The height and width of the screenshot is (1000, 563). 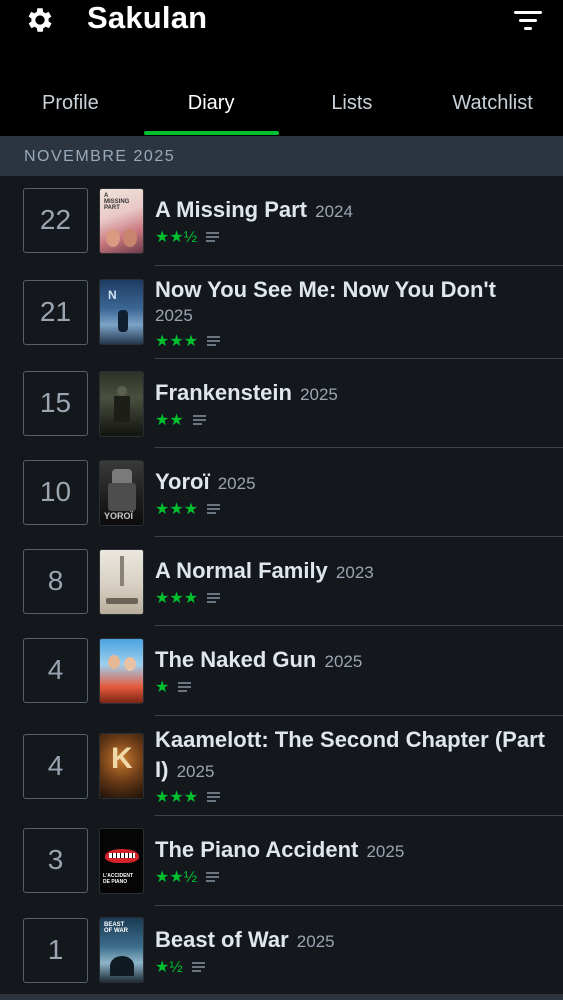 I want to click on film-title-line: Yoroï 2025, so click(x=352, y=483).